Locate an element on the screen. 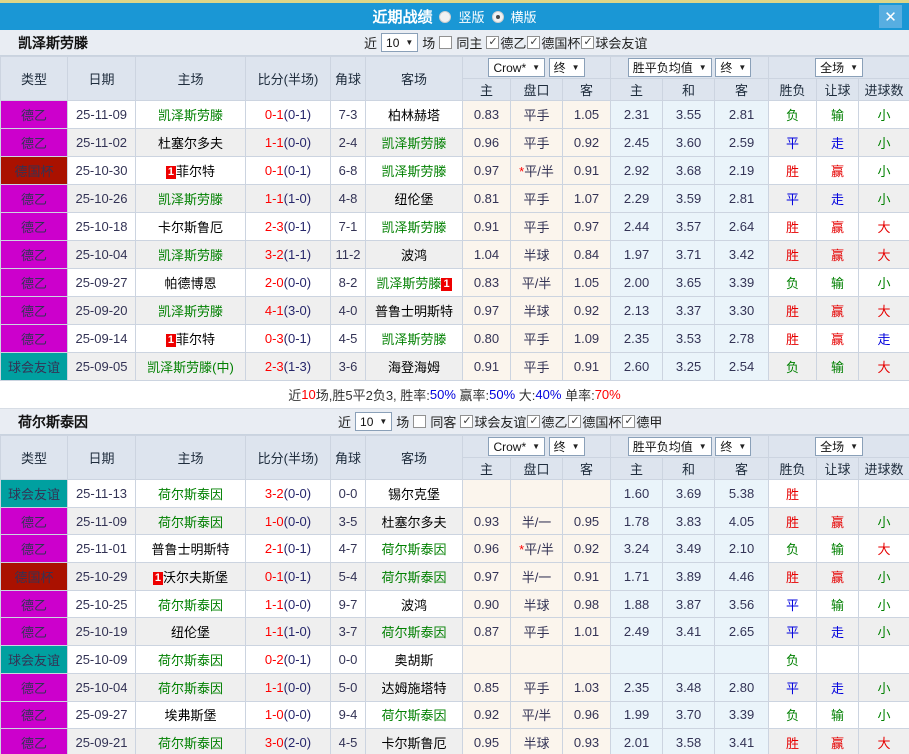  score-cell: 3-2(1-1) is located at coordinates (288, 254).